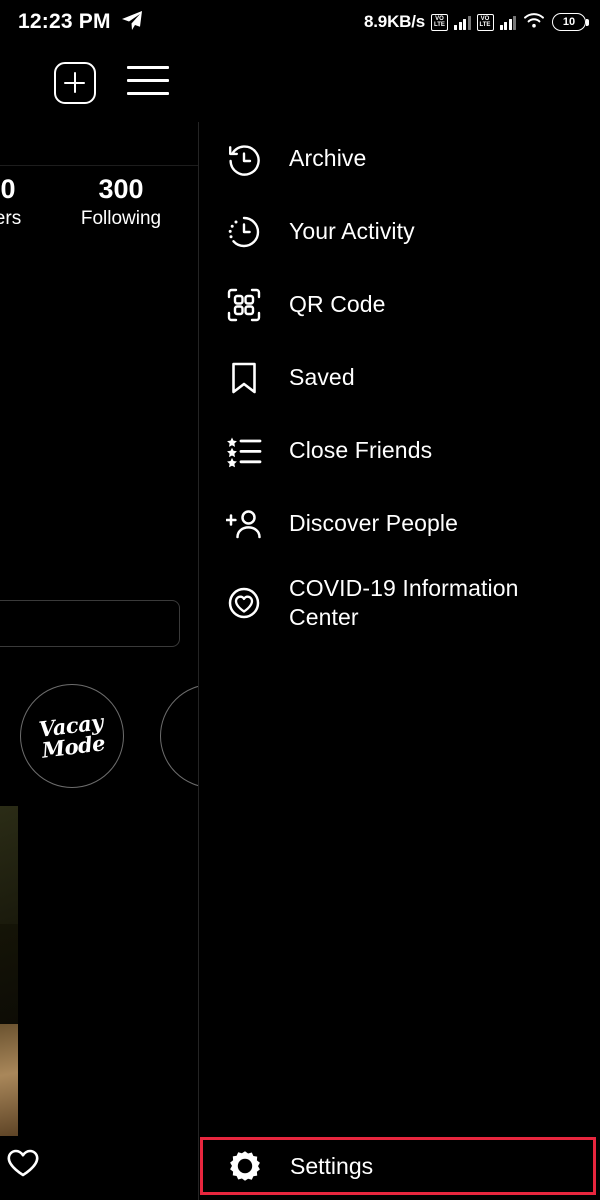 The image size is (600, 1200). I want to click on menu-item-archive: Archive, so click(399, 158).